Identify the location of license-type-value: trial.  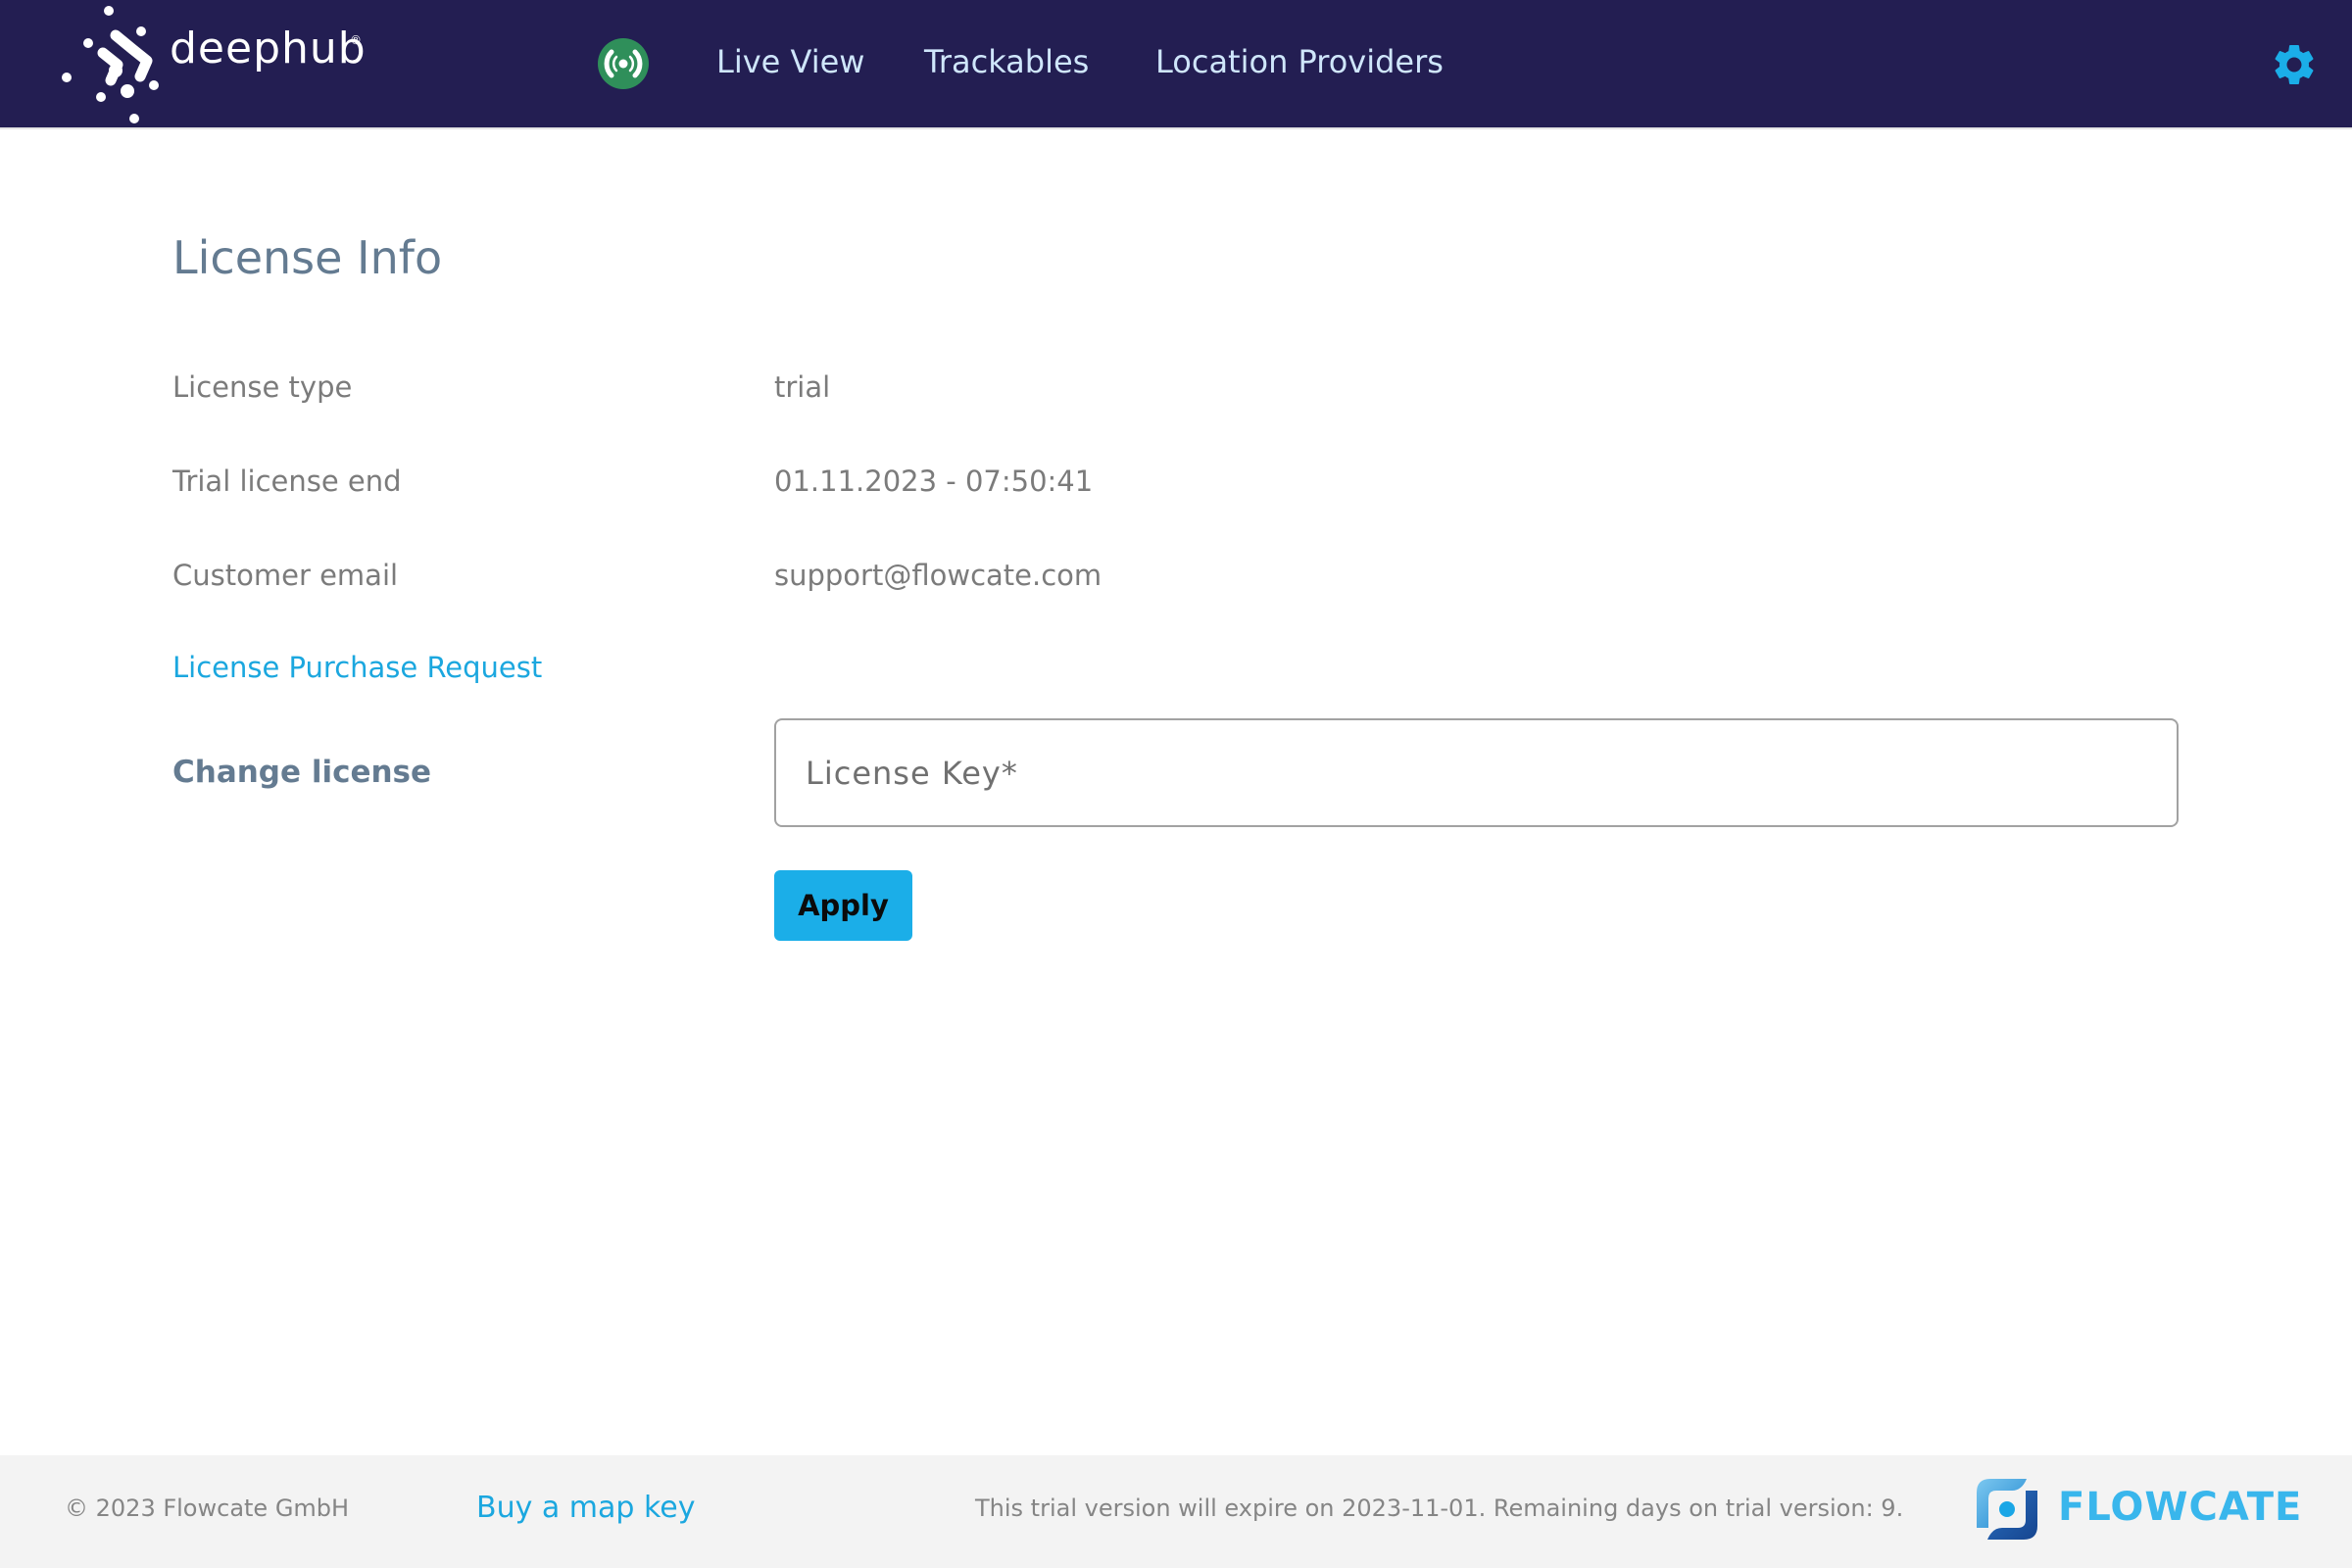
(802, 387).